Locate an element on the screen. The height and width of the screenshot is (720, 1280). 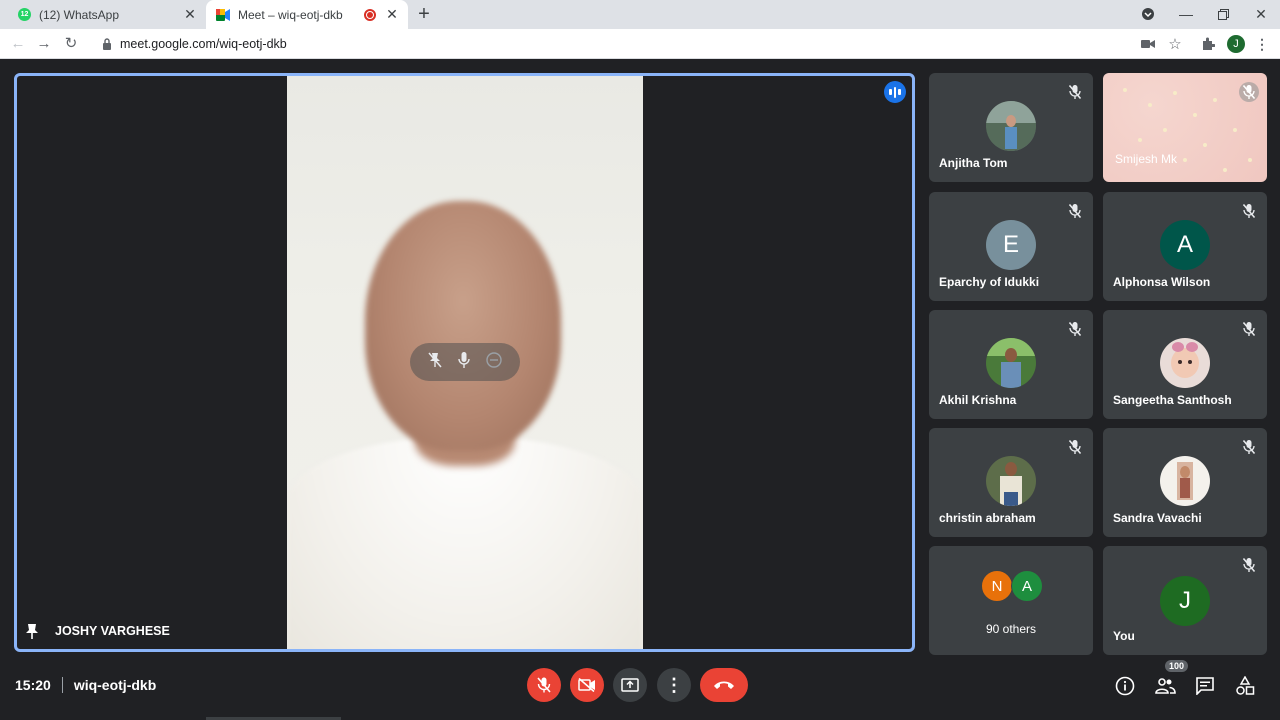
self-tile: J You is located at coordinates (1185, 600).